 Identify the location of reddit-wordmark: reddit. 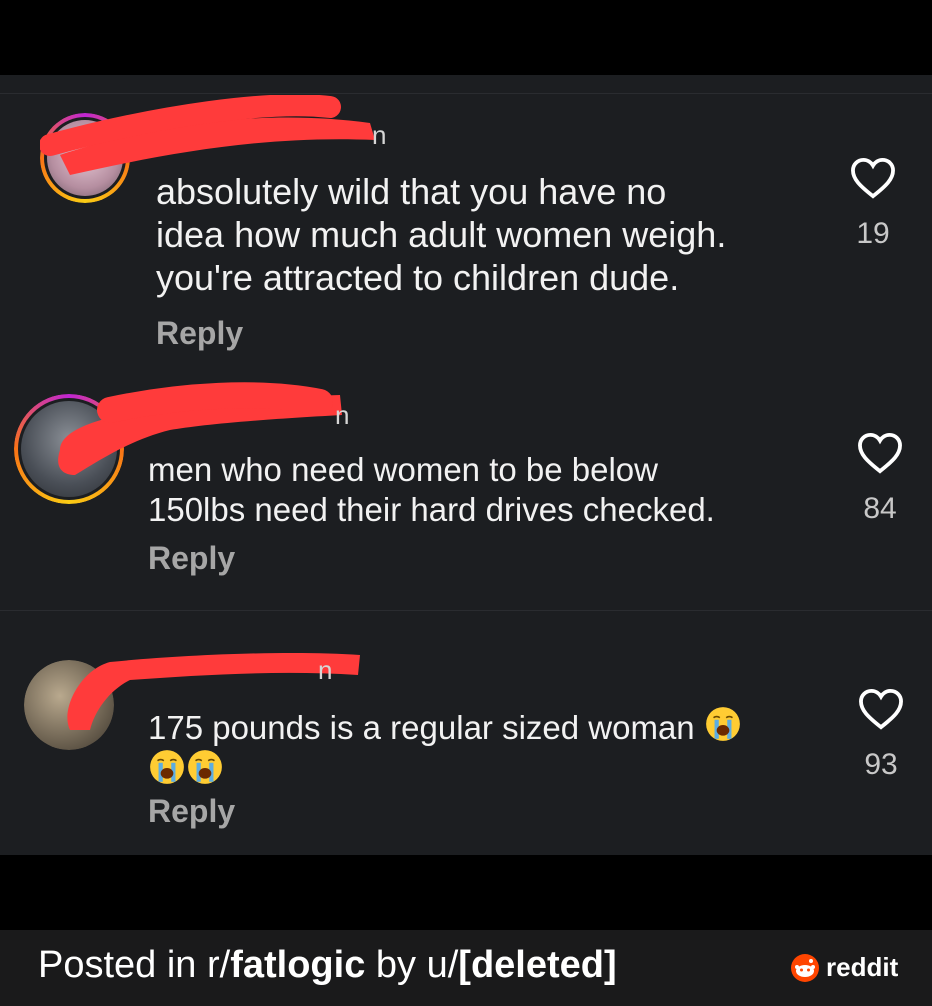
(862, 967).